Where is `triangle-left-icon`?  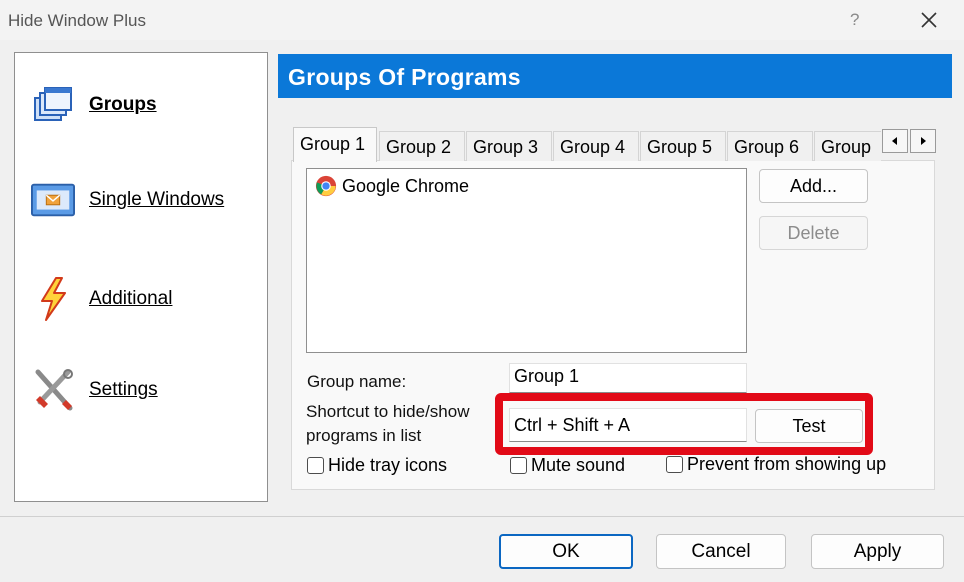
triangle-left-icon is located at coordinates (894, 141).